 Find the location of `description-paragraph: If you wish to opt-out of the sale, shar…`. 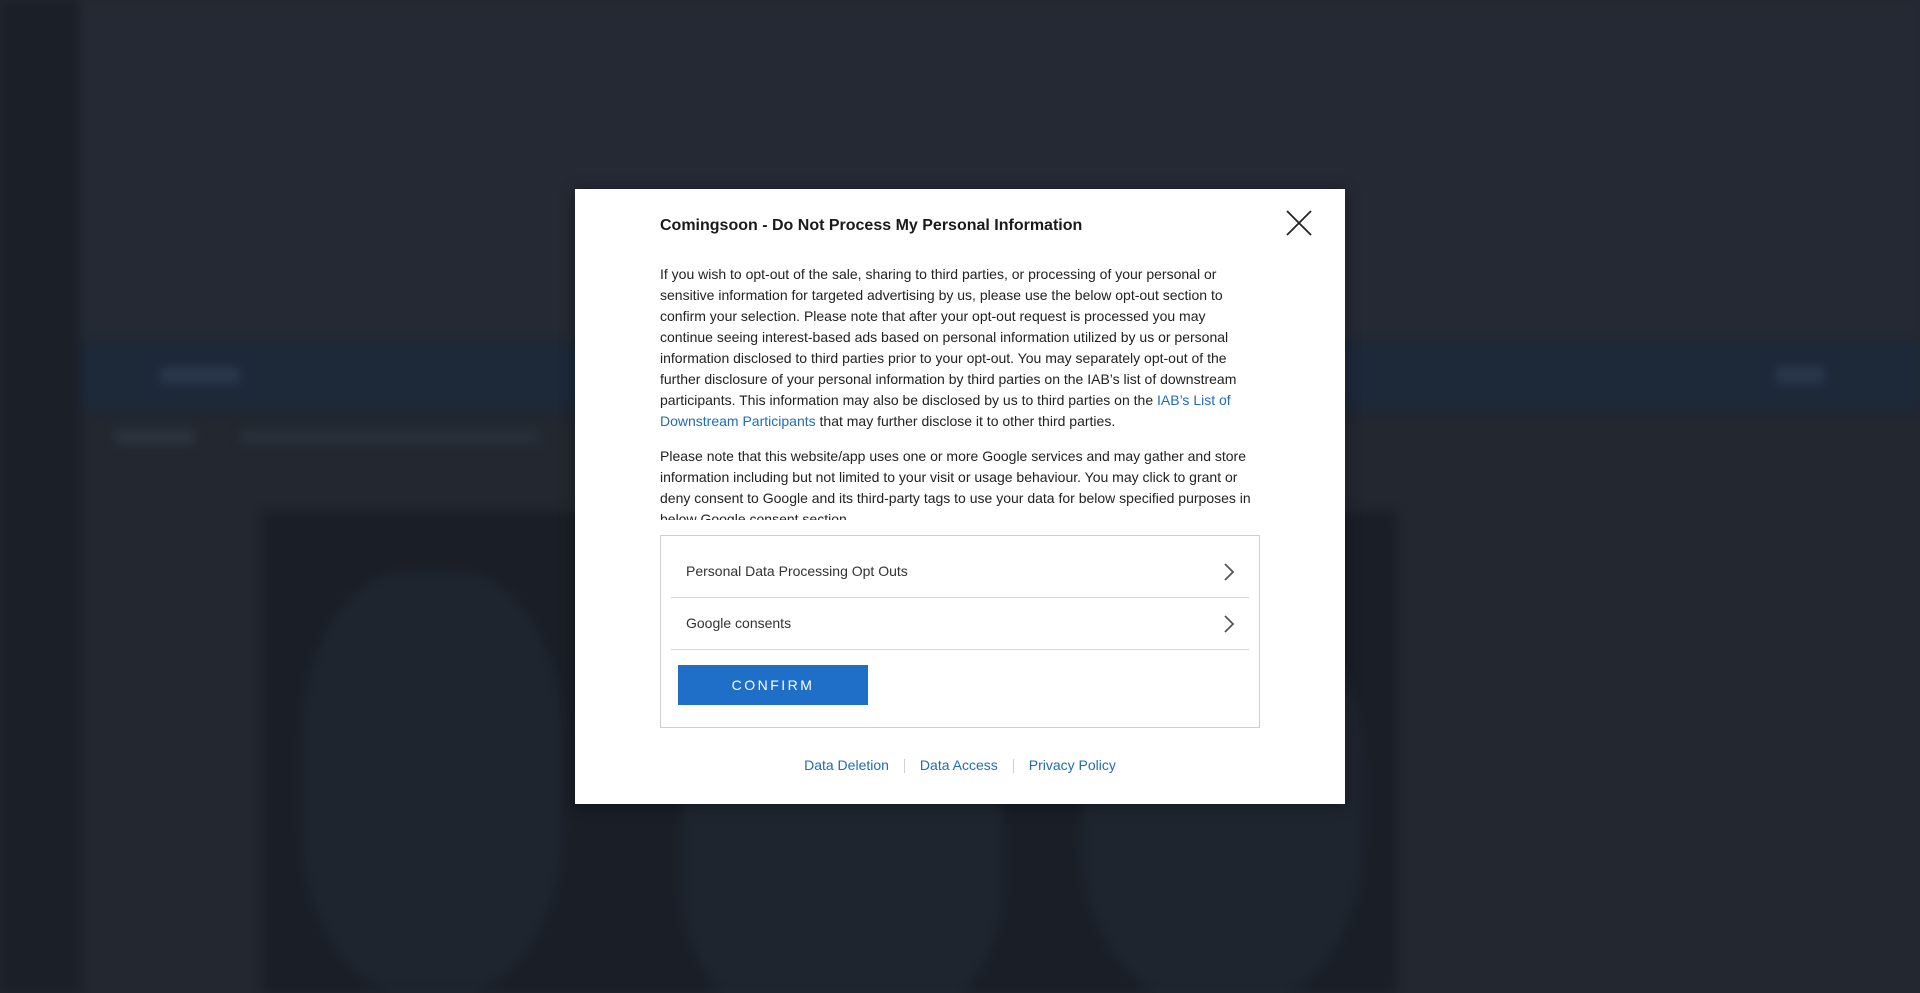

description-paragraph: If you wish to opt-out of the sale, shar… is located at coordinates (948, 347).